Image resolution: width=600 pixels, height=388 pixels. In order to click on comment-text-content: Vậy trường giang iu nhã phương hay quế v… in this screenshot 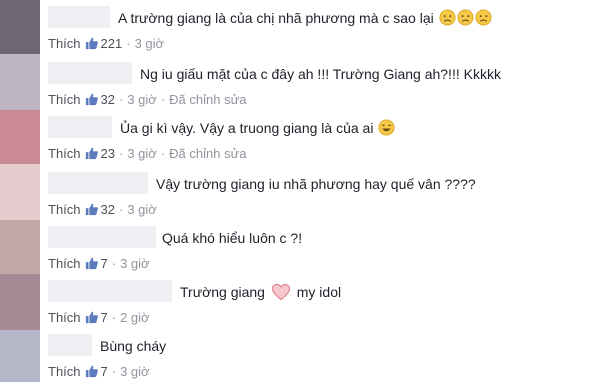, I will do `click(316, 184)`.